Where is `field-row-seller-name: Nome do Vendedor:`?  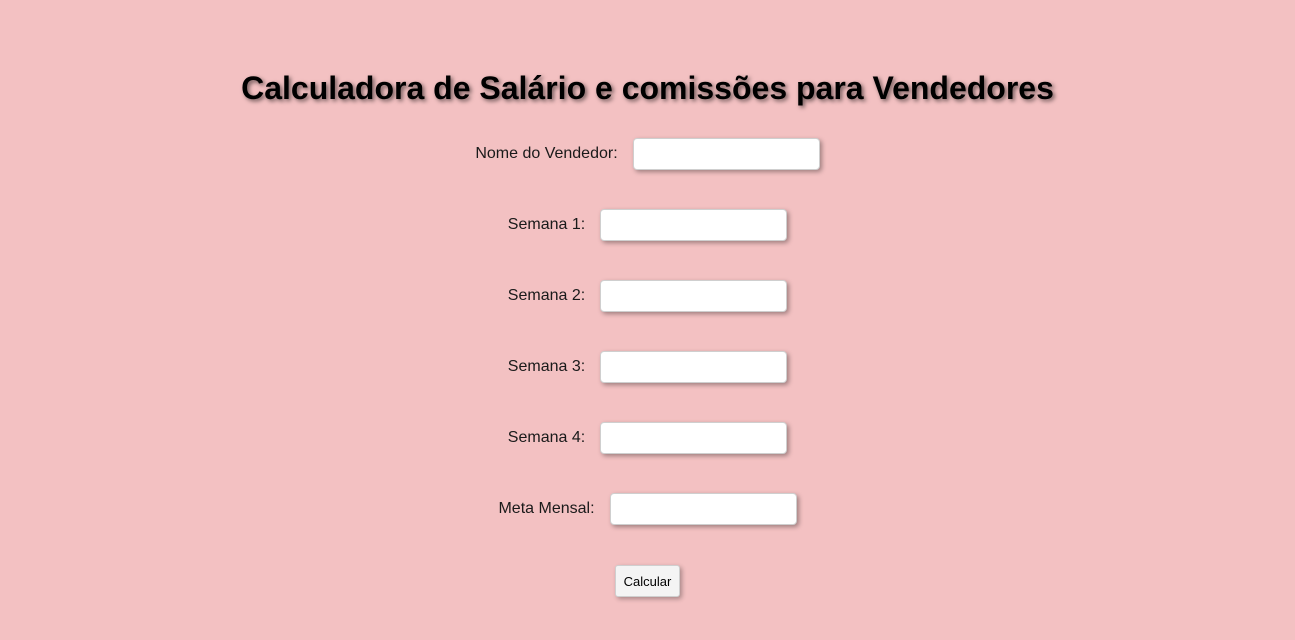 field-row-seller-name: Nome do Vendedor: is located at coordinates (647, 154).